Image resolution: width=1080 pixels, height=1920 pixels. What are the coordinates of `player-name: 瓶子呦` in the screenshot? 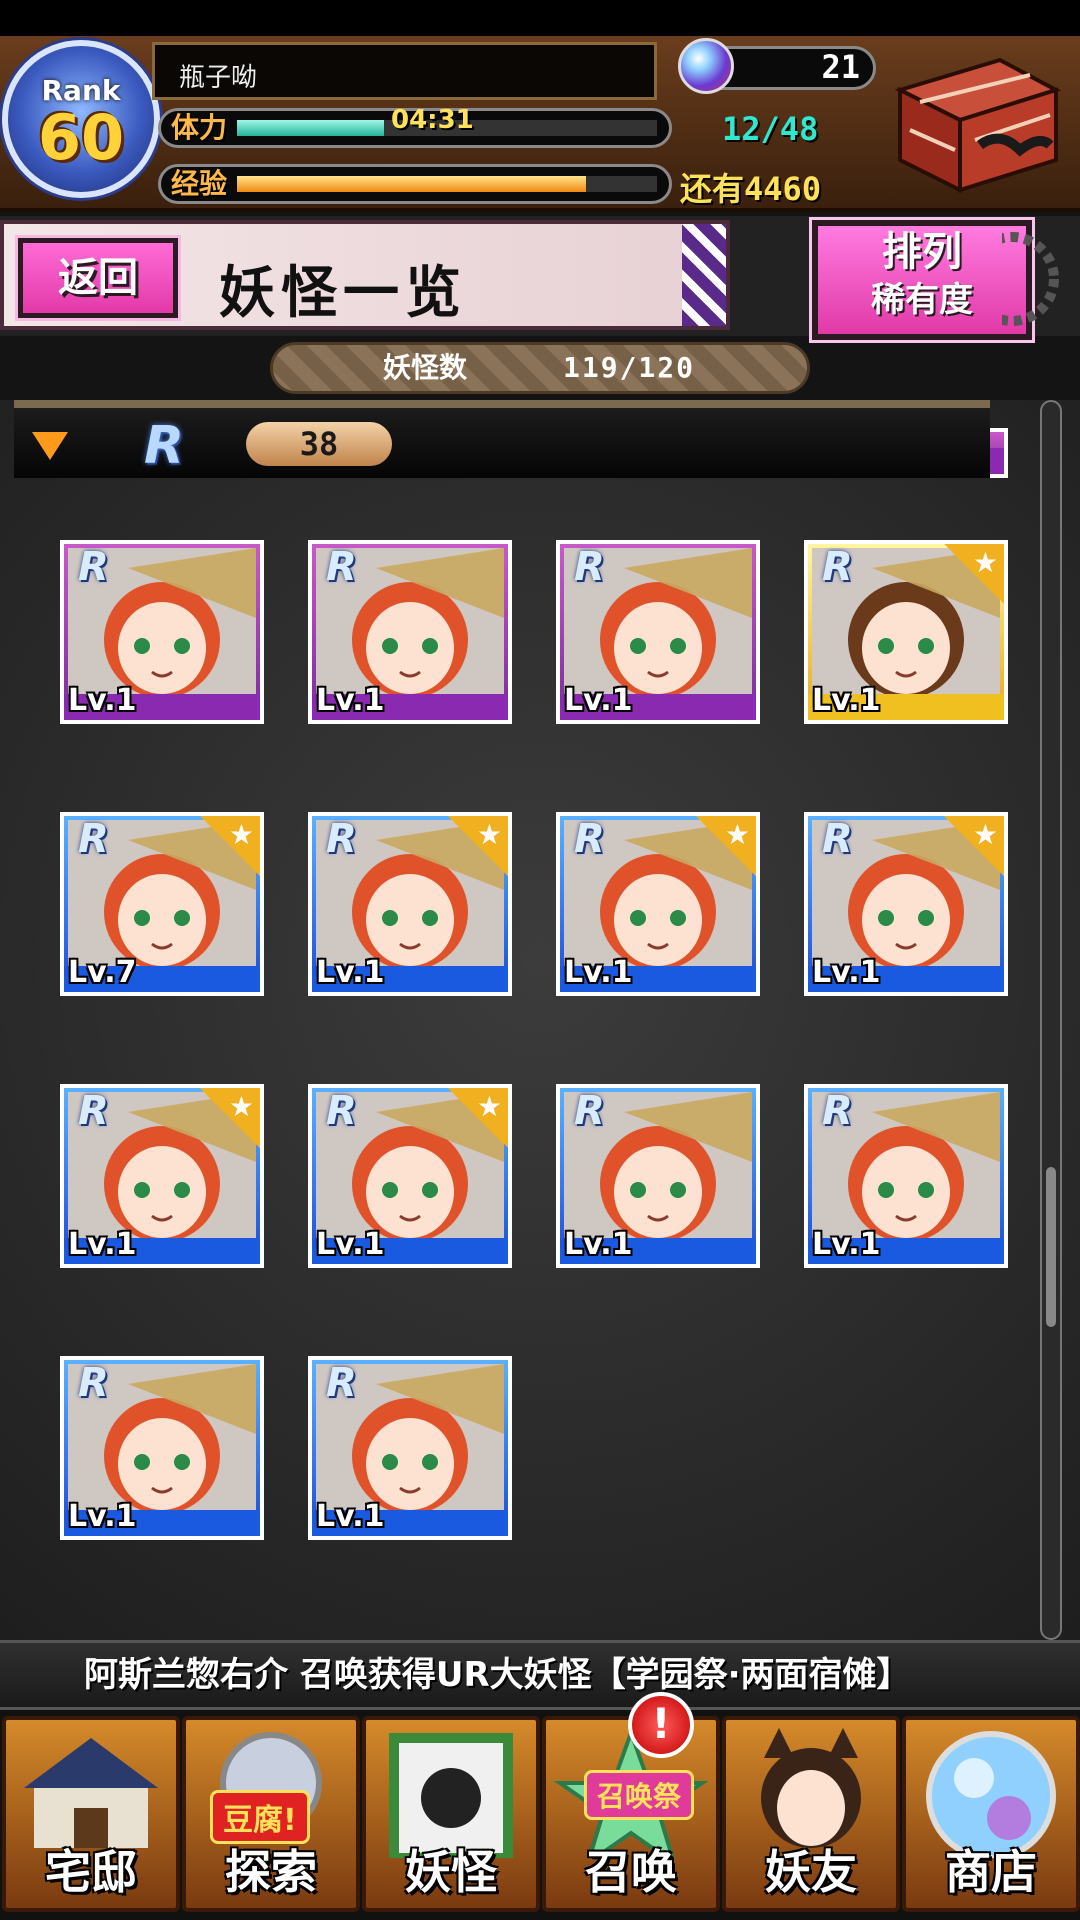 It's located at (404, 71).